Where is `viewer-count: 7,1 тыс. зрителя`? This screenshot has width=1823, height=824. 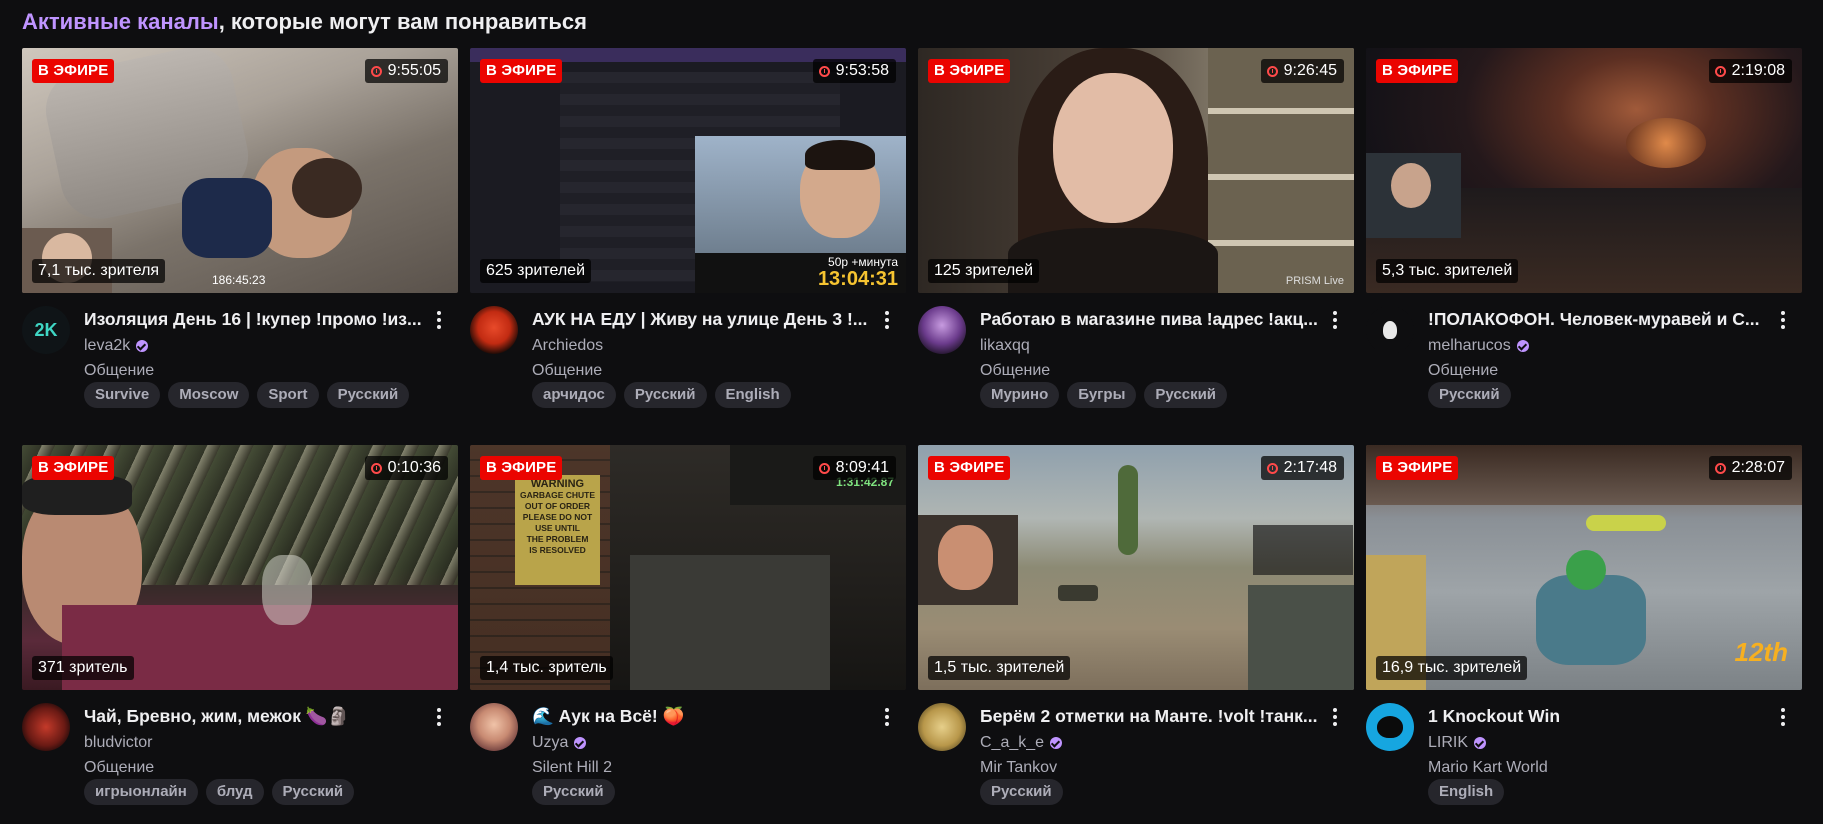 viewer-count: 7,1 тыс. зрителя is located at coordinates (99, 271).